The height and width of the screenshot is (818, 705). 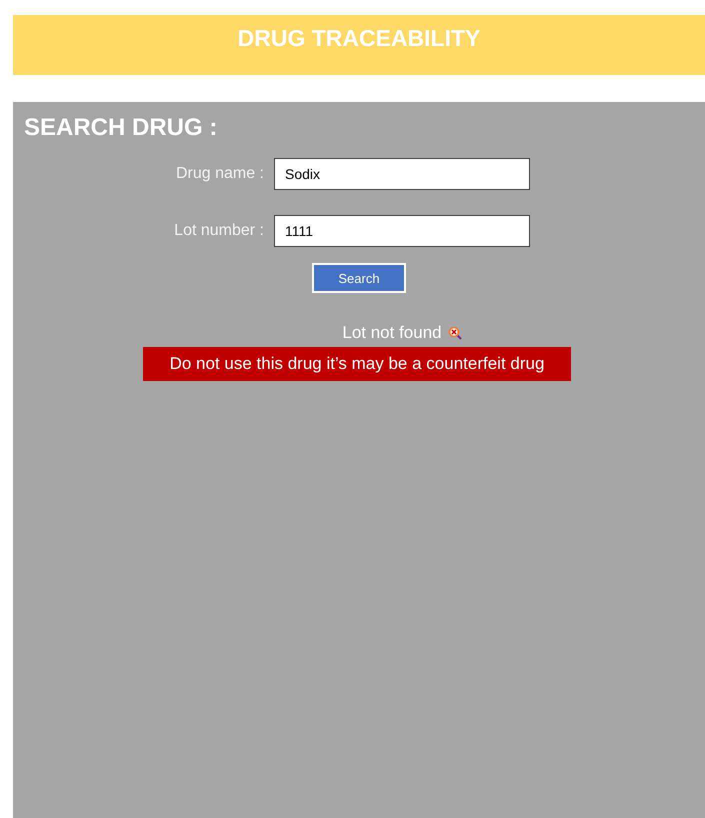 I want to click on app-title: DRUG TRACEABILITY, so click(x=359, y=39).